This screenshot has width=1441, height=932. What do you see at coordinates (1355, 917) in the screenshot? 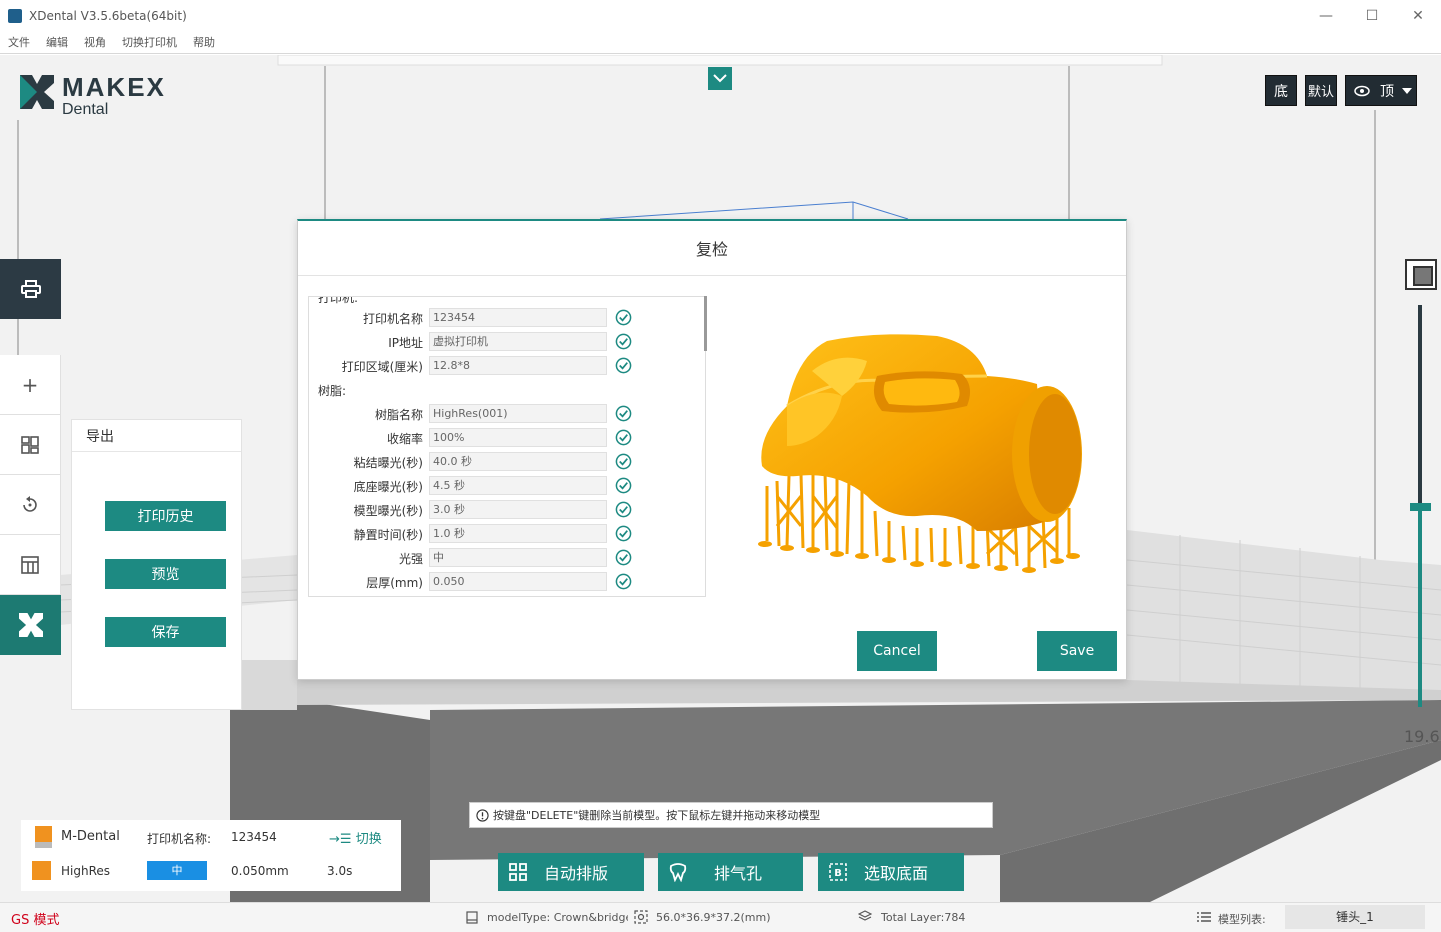
I see `model-list-select: 锤头_1` at bounding box center [1355, 917].